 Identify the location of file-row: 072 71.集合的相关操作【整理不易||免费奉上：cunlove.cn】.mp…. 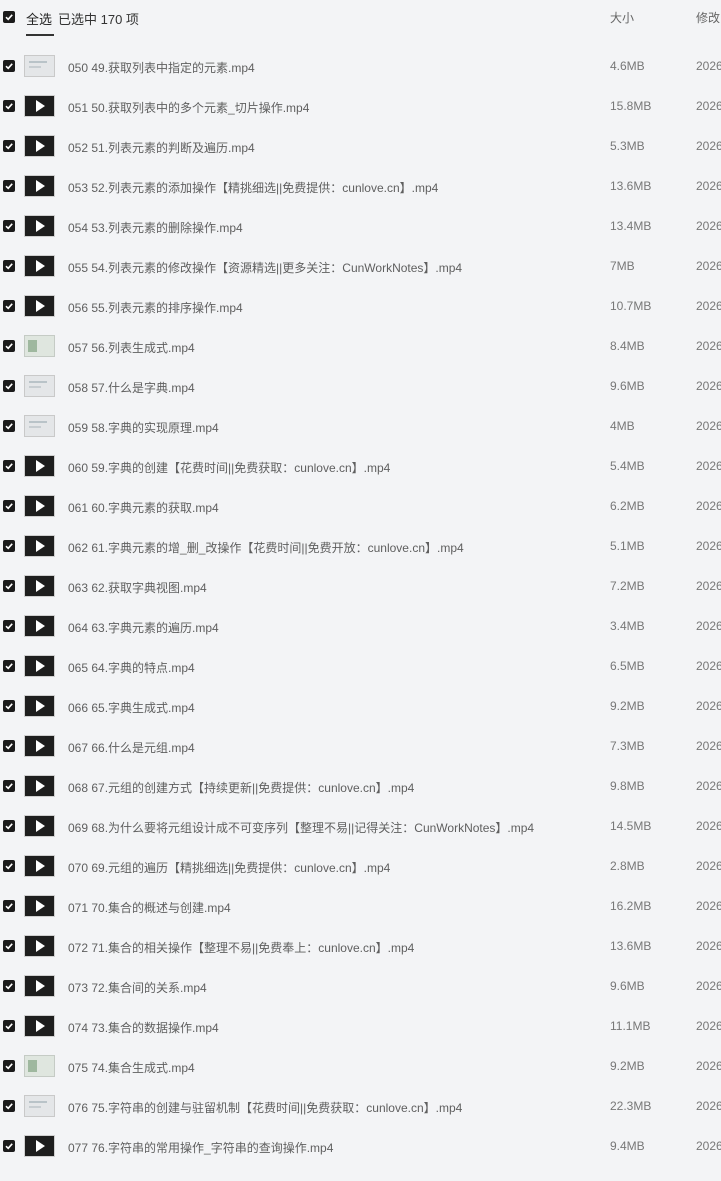
(360, 946).